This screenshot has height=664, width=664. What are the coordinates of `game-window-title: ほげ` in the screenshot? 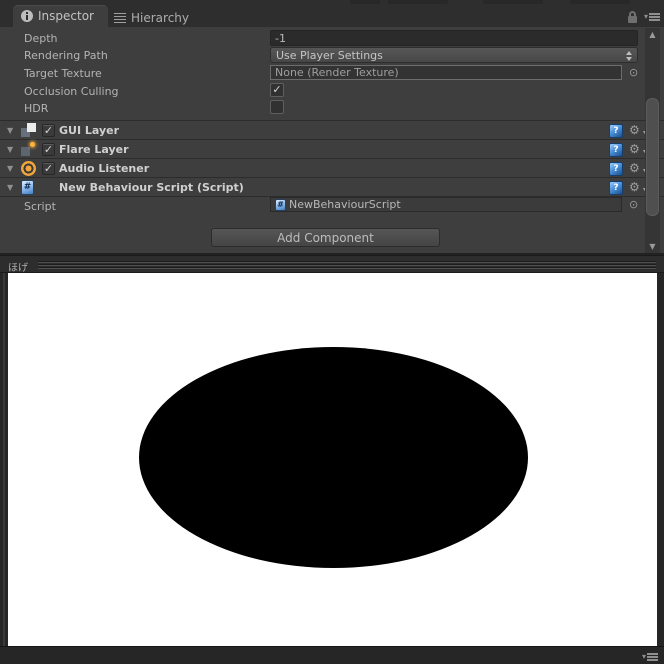 It's located at (18, 268).